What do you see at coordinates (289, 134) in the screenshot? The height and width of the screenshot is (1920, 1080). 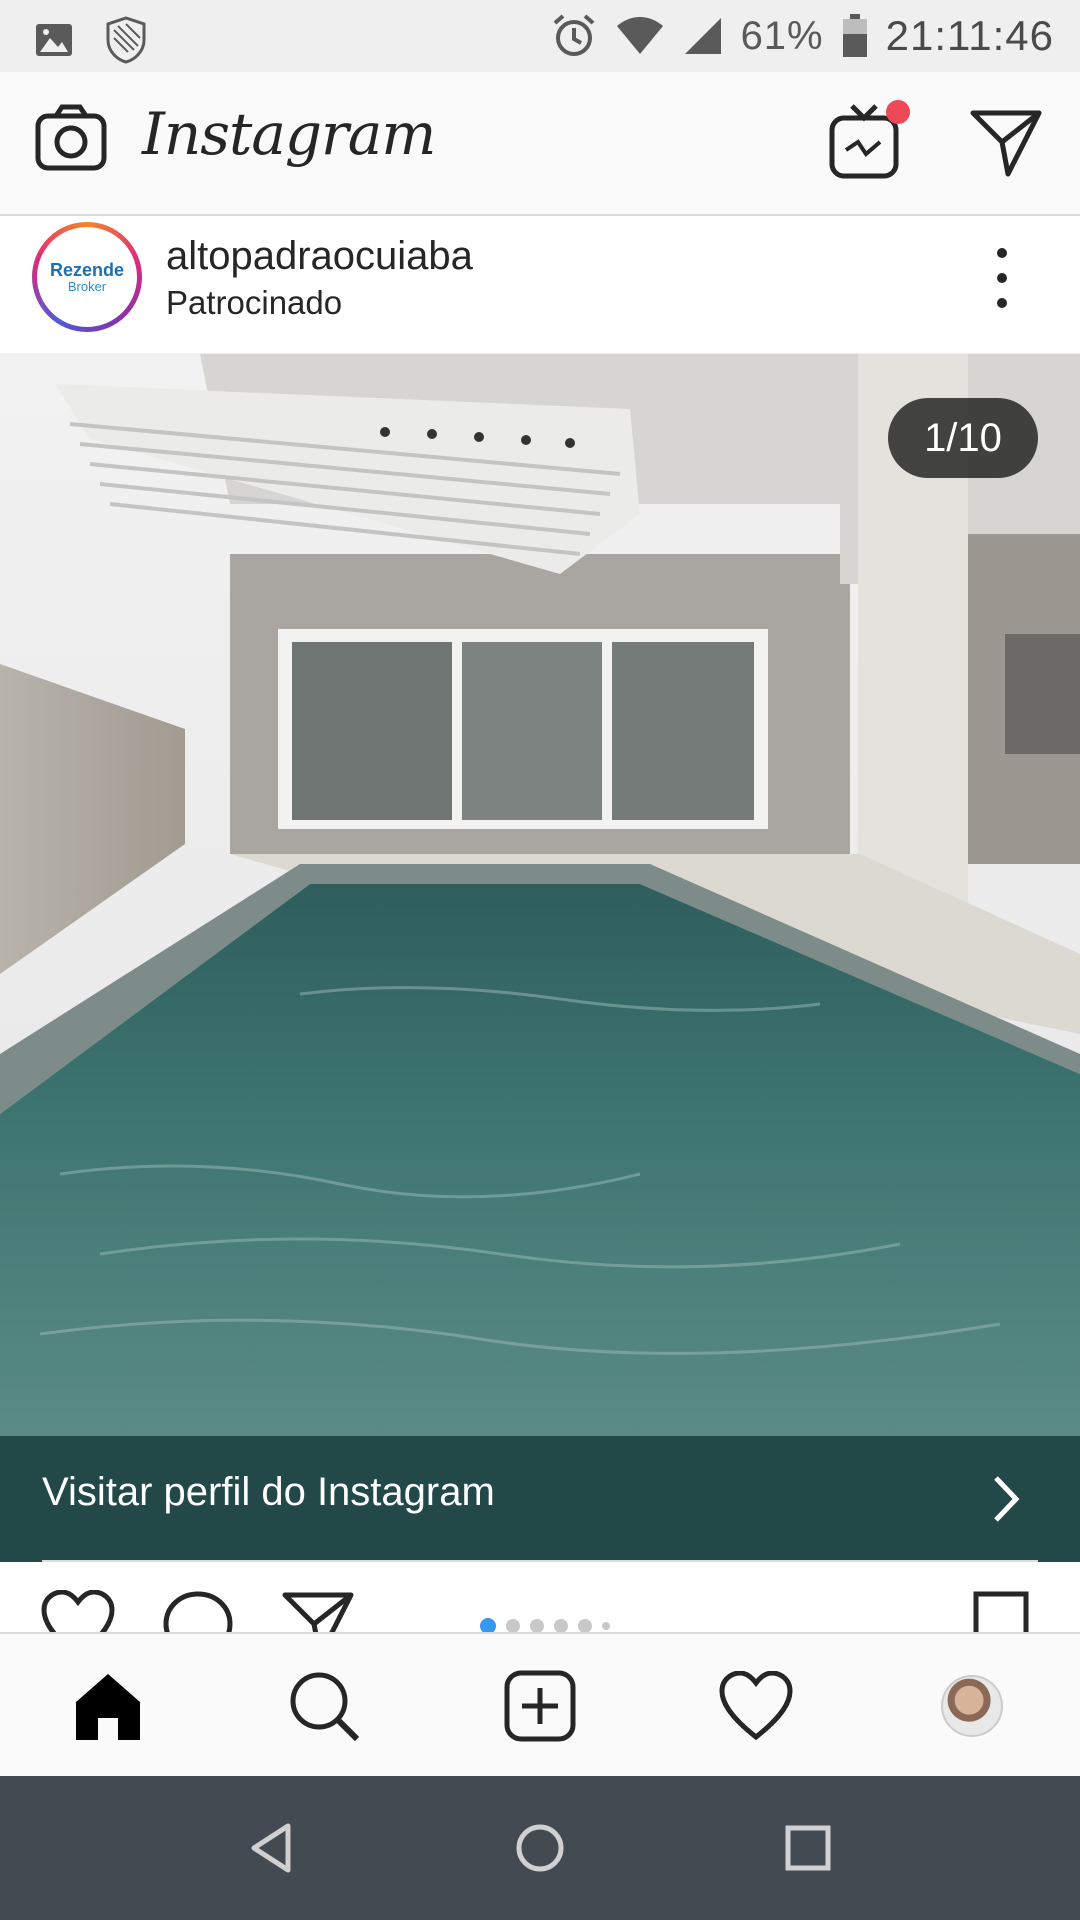 I see `instagram-logo: Instagram` at bounding box center [289, 134].